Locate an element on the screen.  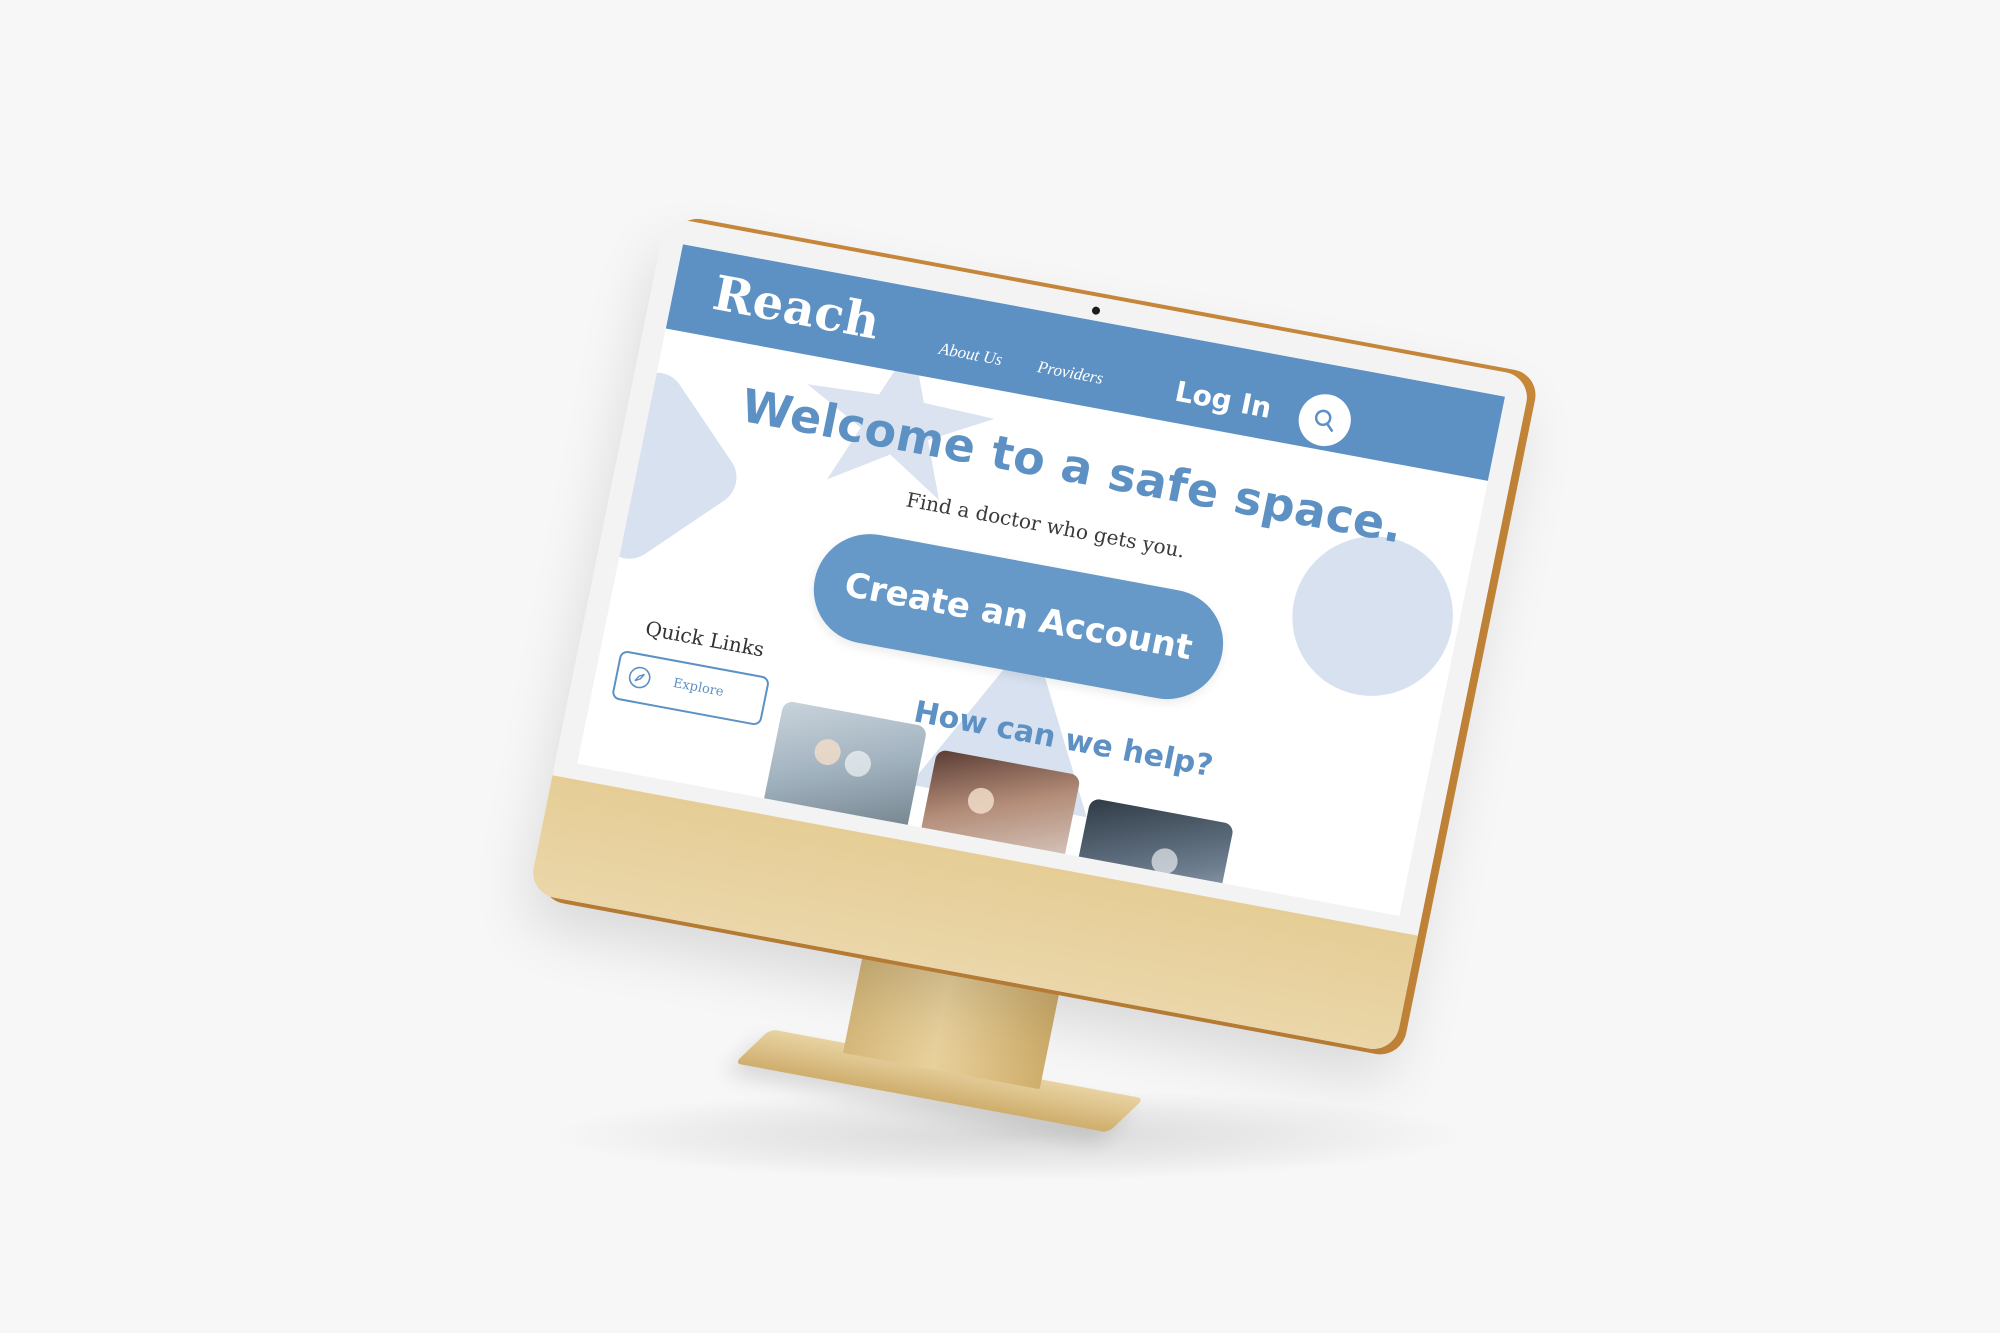
search-icon is located at coordinates (1324, 420).